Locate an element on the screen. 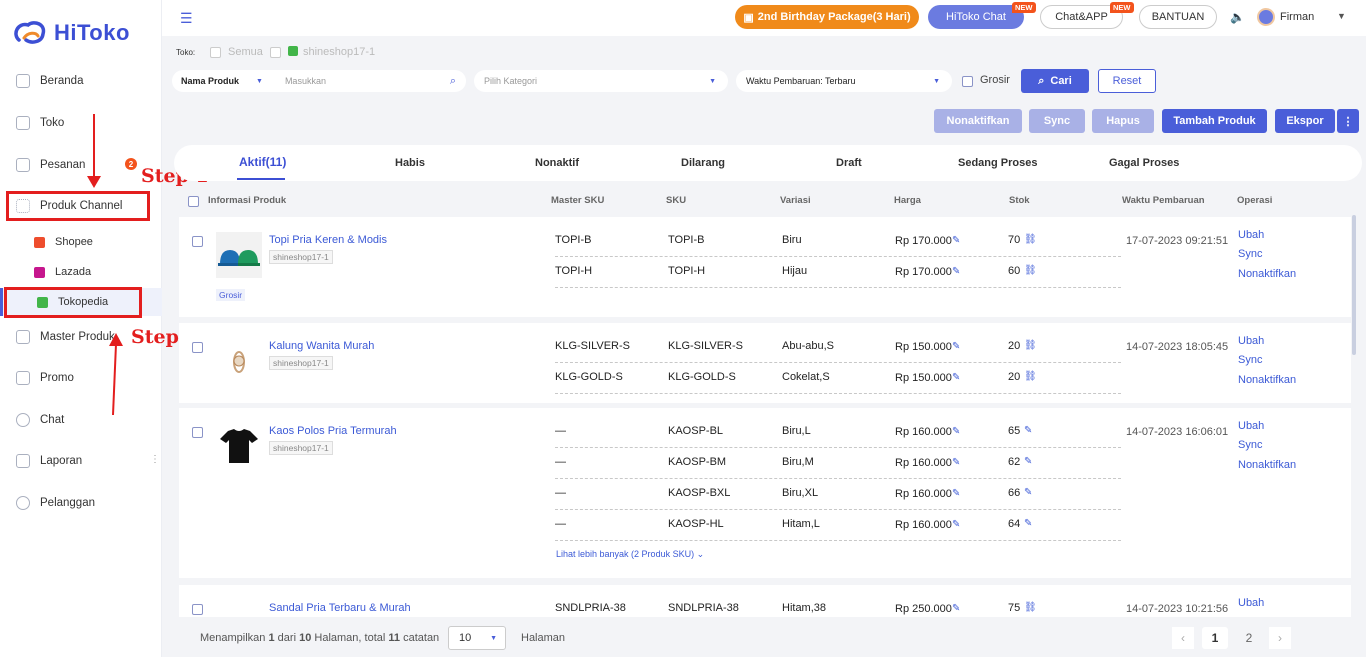 This screenshot has height=657, width=1366. page-size-select: 10 ▼ is located at coordinates (477, 638).